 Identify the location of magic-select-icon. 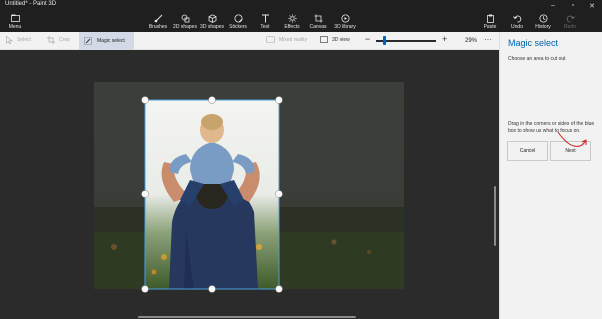
(88, 41).